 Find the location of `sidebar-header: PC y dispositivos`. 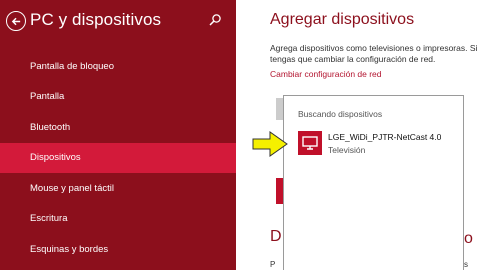

sidebar-header: PC y dispositivos is located at coordinates (118, 22).